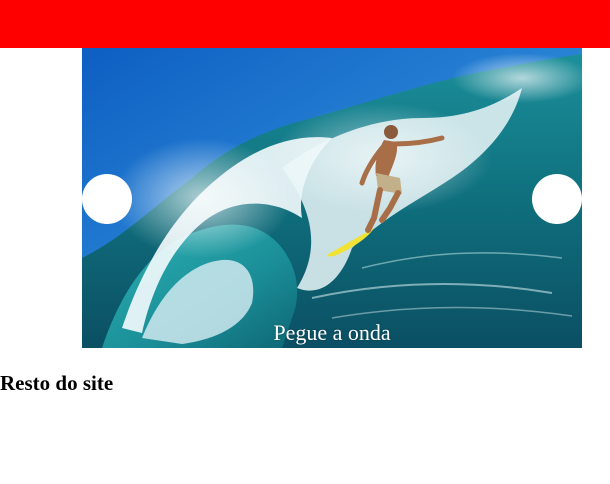  What do you see at coordinates (107, 199) in the screenshot?
I see `circle-prev-icon` at bounding box center [107, 199].